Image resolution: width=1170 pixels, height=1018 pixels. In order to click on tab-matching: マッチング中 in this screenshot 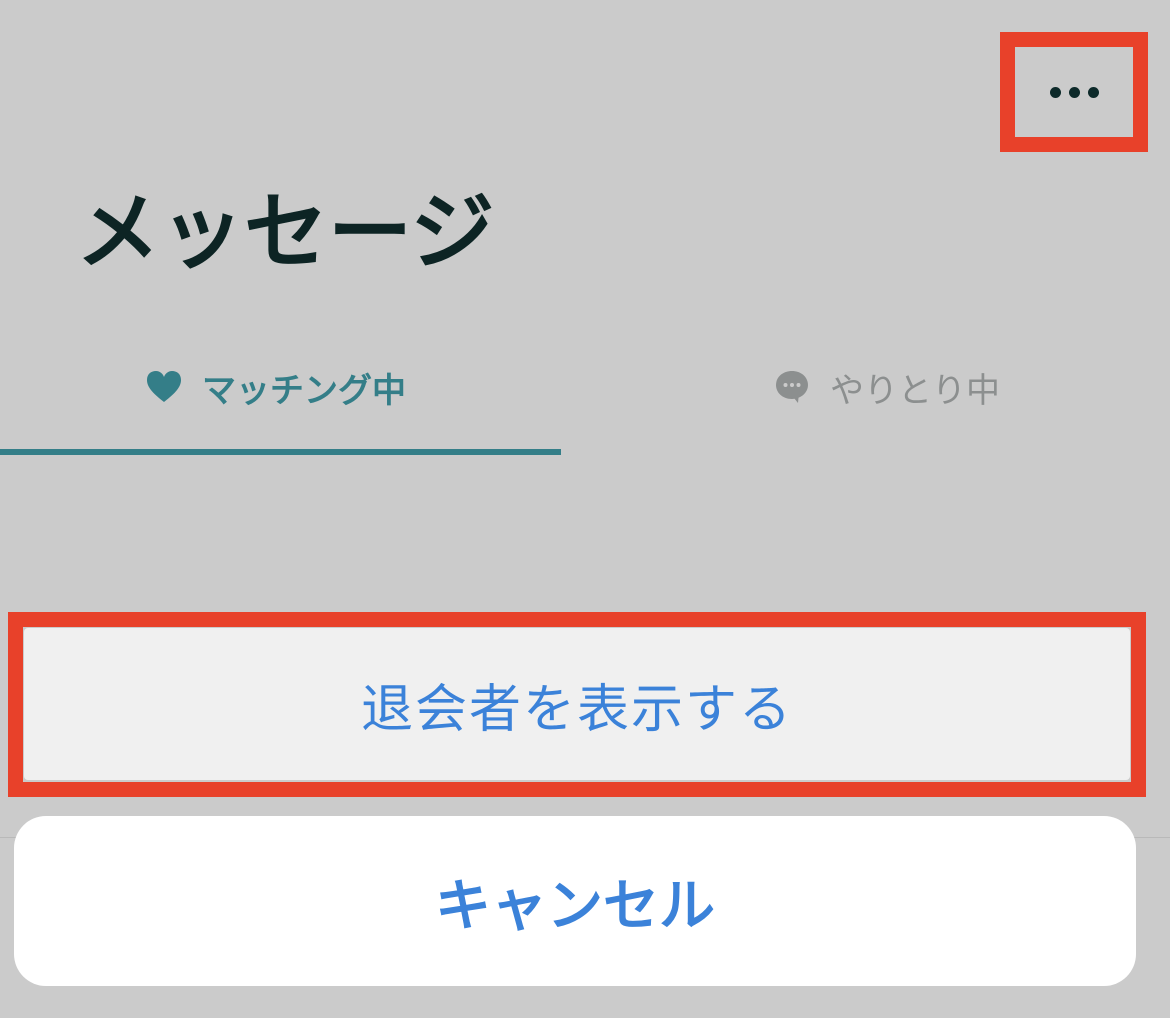, I will do `click(276, 387)`.